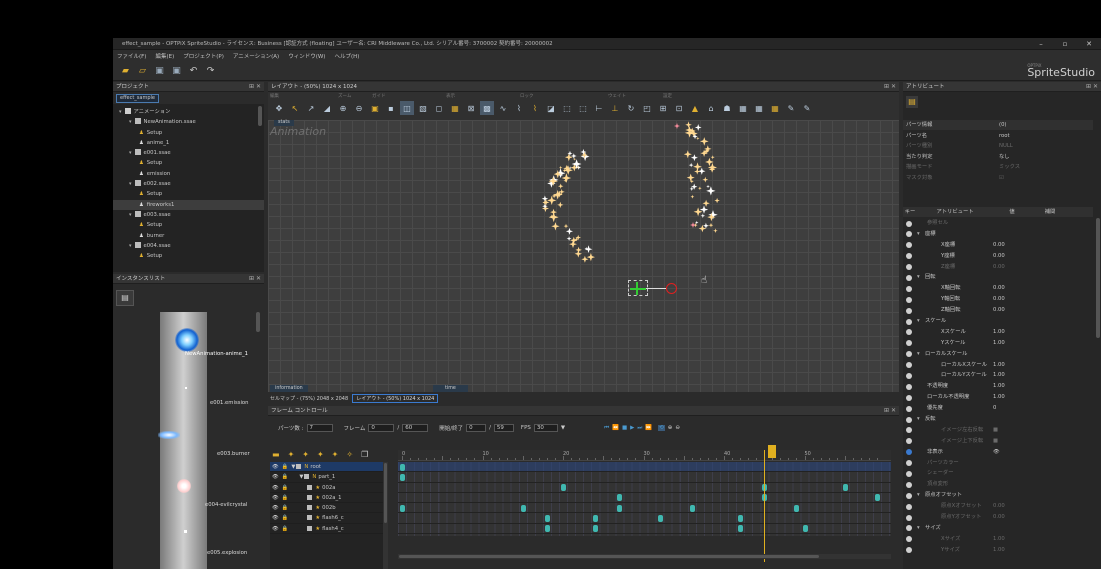 The image size is (1101, 569). What do you see at coordinates (395, 398) in the screenshot?
I see `tab-layout: レイアウト - (50%) 1024 x 1024` at bounding box center [395, 398].